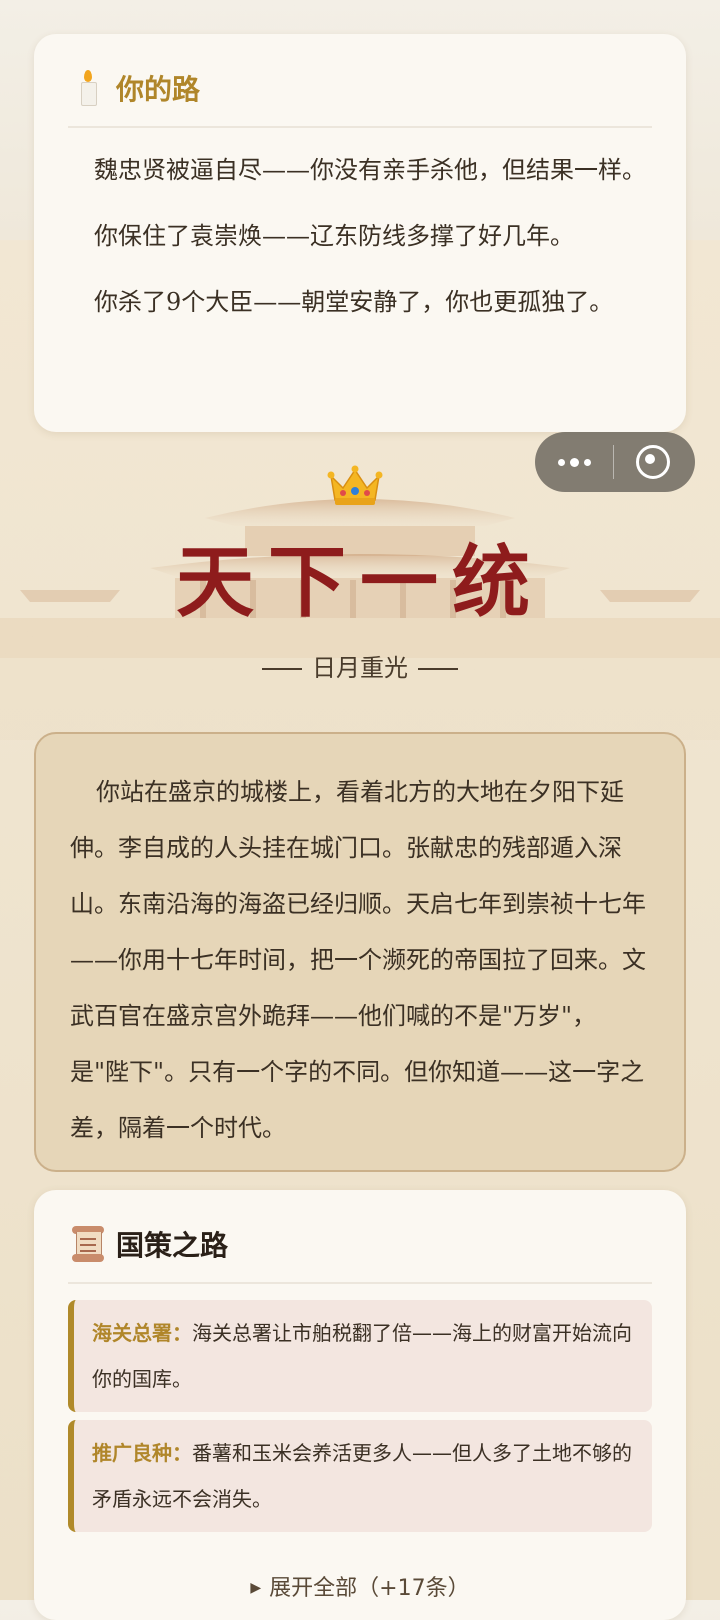 This screenshot has width=720, height=1620. I want to click on mini-program-capsule, so click(615, 462).